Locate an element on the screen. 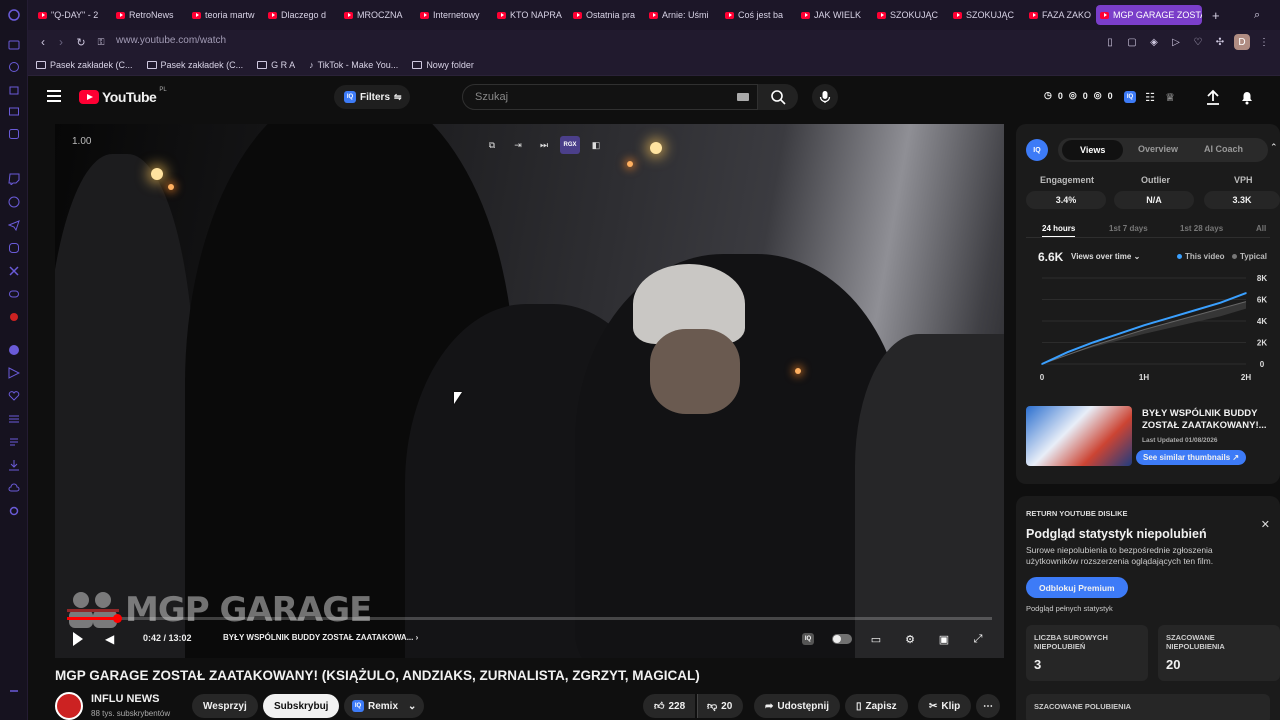 The height and width of the screenshot is (720, 1280). checklist-icon: ☷ is located at coordinates (1150, 97).